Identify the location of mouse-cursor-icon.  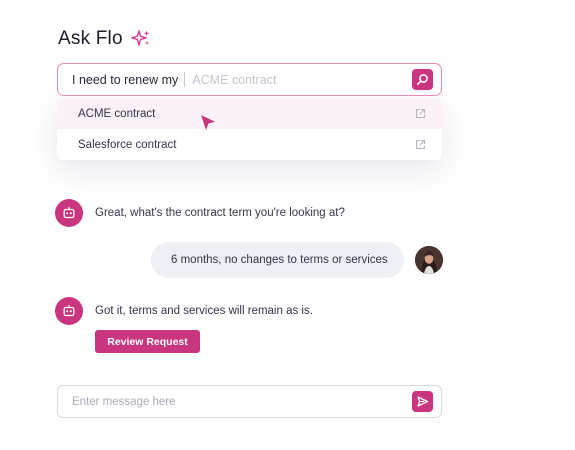
(208, 123).